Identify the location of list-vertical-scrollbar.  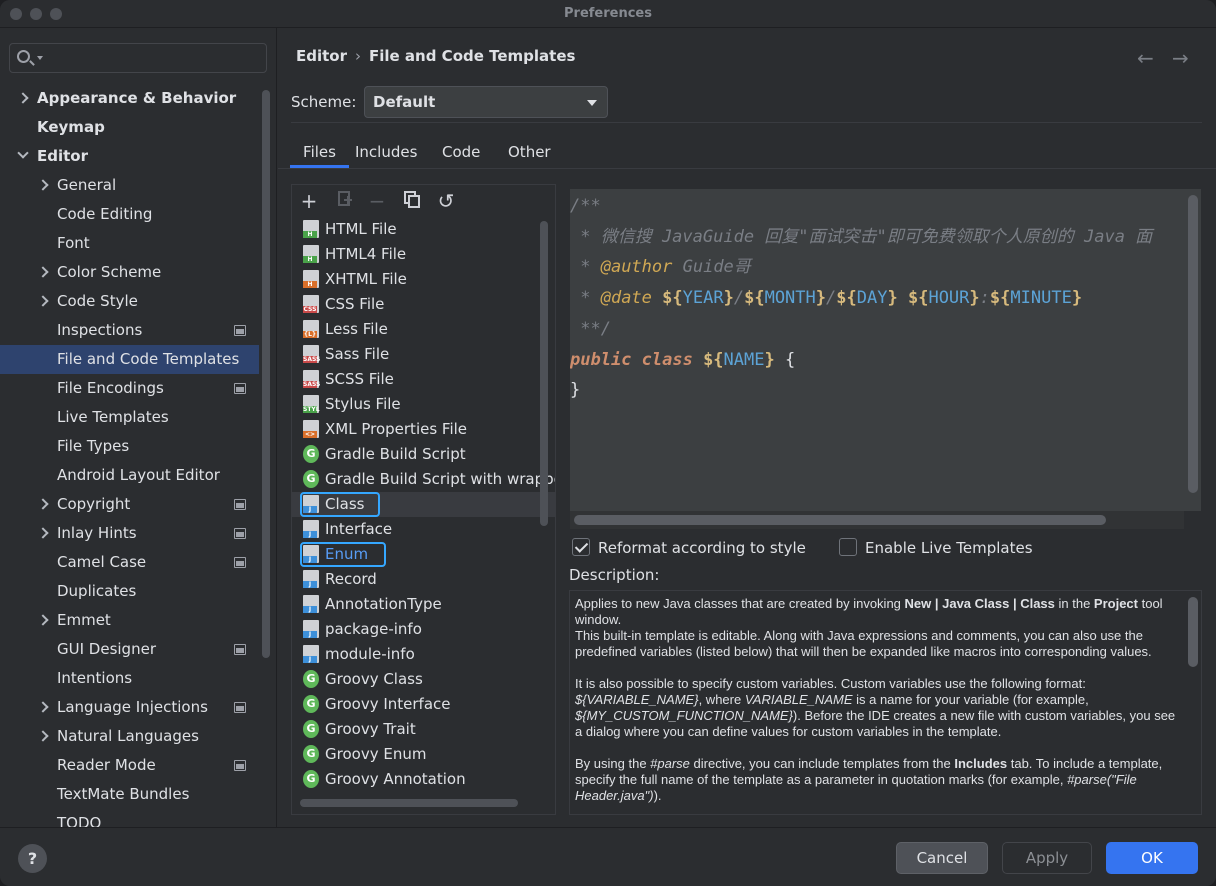
(544, 373).